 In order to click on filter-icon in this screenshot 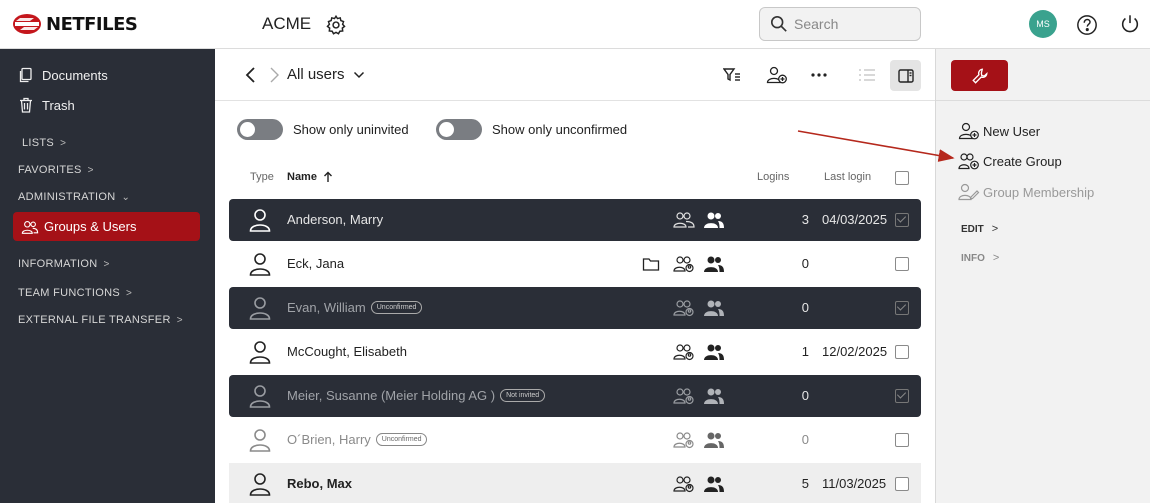, I will do `click(731, 75)`.